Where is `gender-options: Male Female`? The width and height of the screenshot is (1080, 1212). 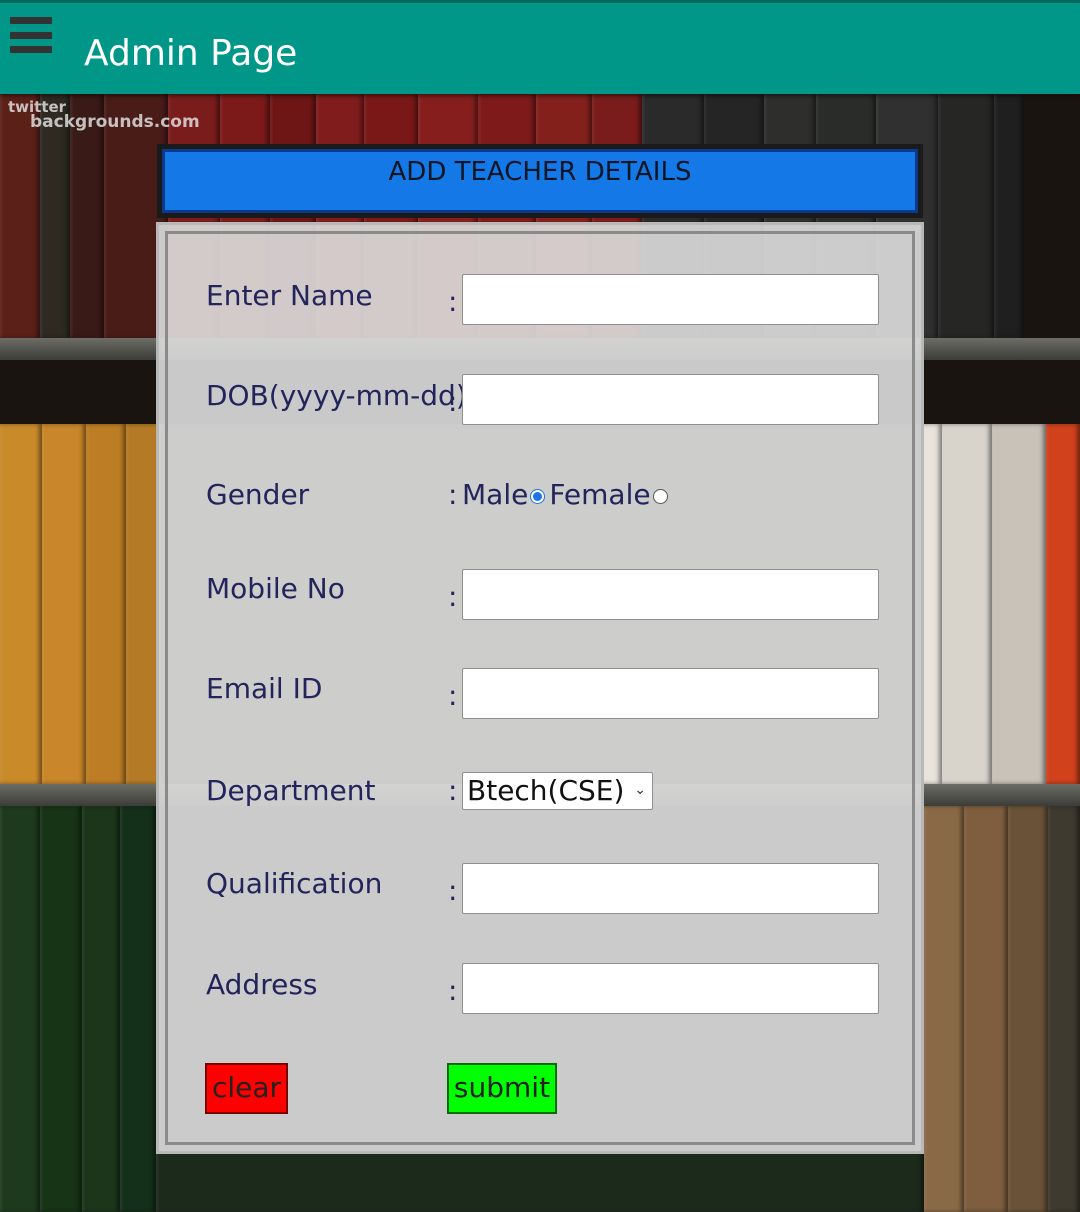
gender-options: Male Female is located at coordinates (567, 494).